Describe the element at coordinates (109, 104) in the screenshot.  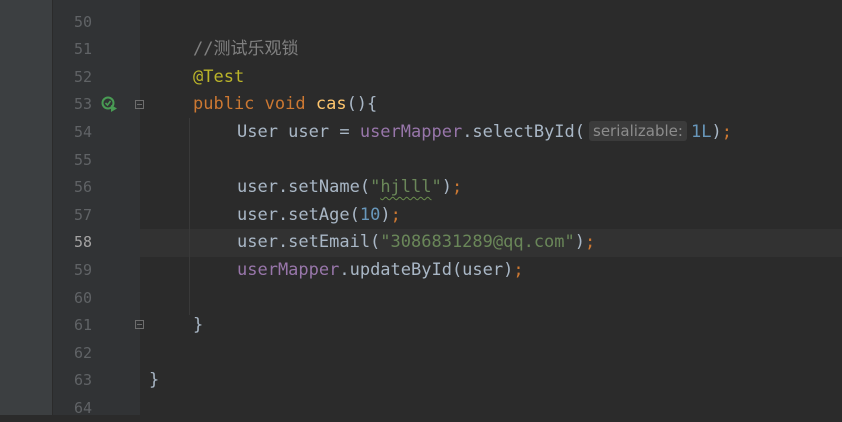
I see `run-test-icon` at that location.